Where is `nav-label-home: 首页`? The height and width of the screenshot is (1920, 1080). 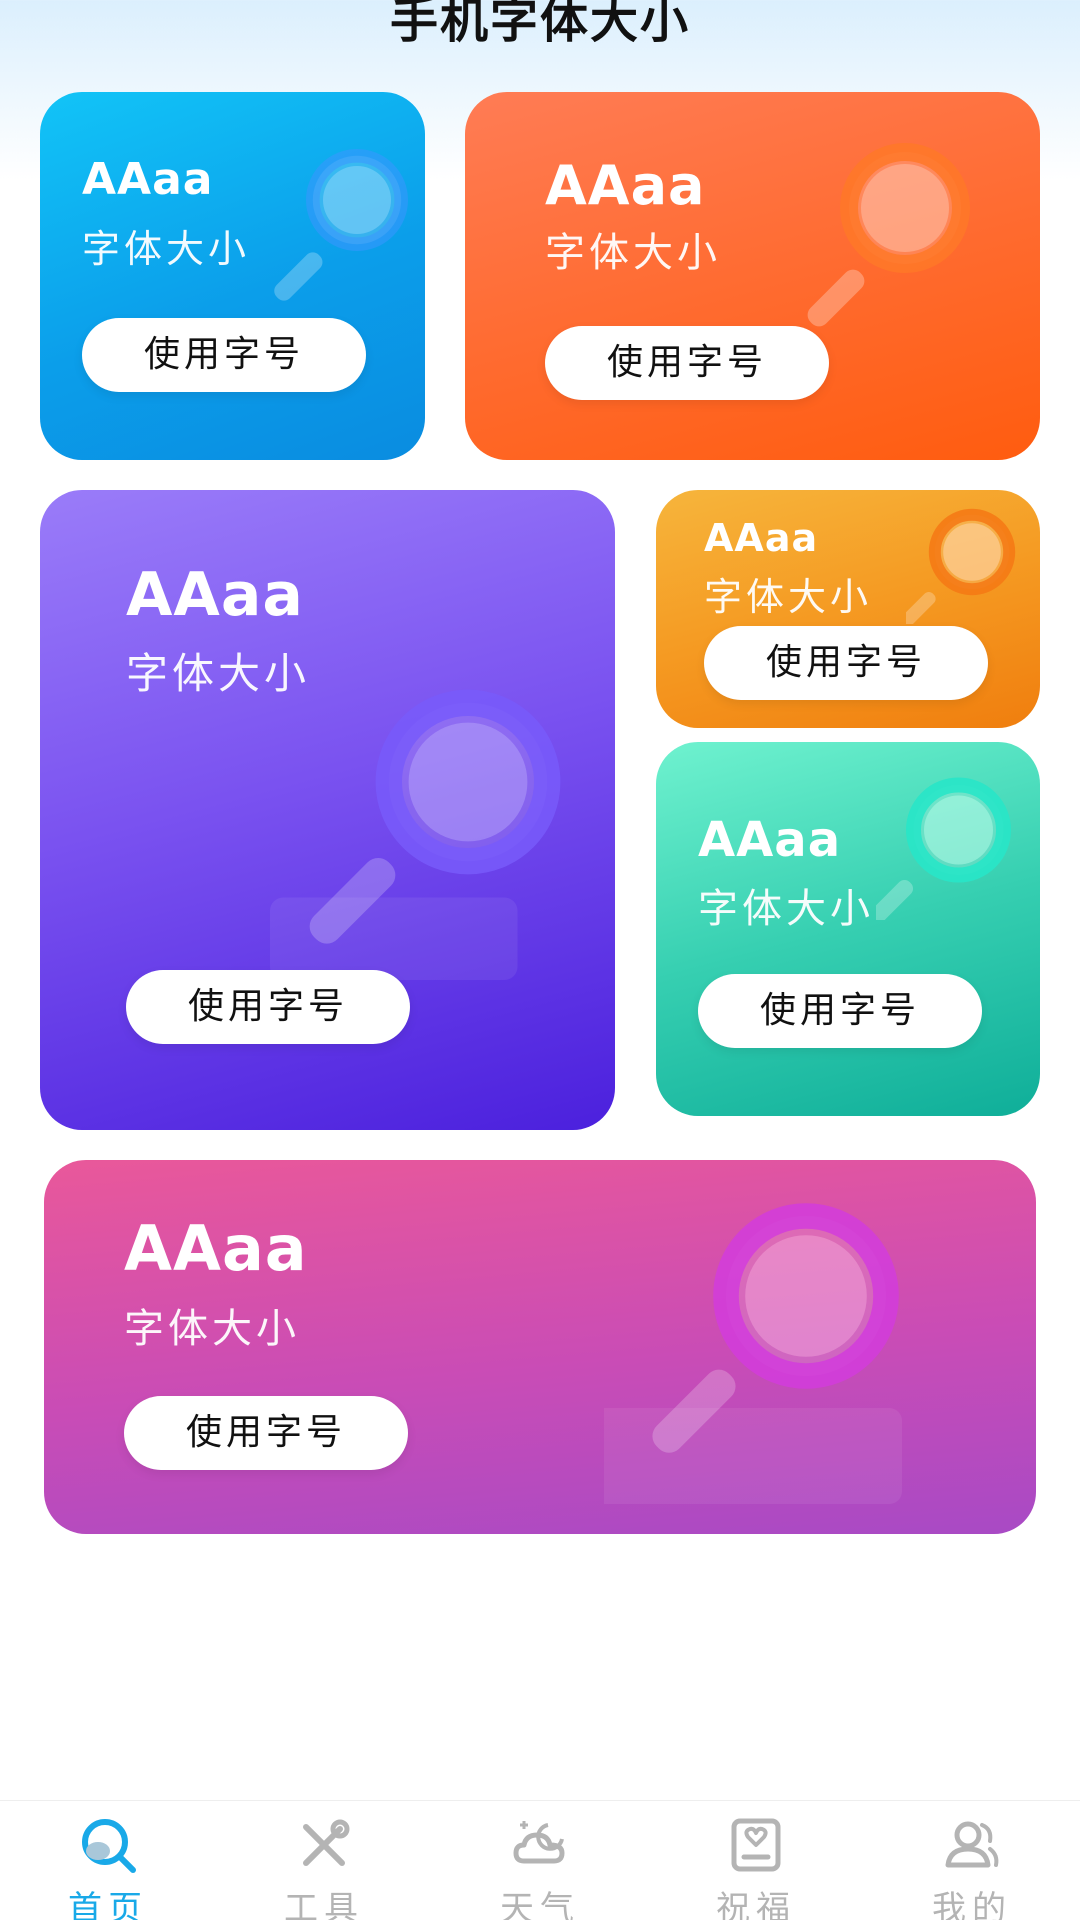 nav-label-home: 首页 is located at coordinates (108, 1904).